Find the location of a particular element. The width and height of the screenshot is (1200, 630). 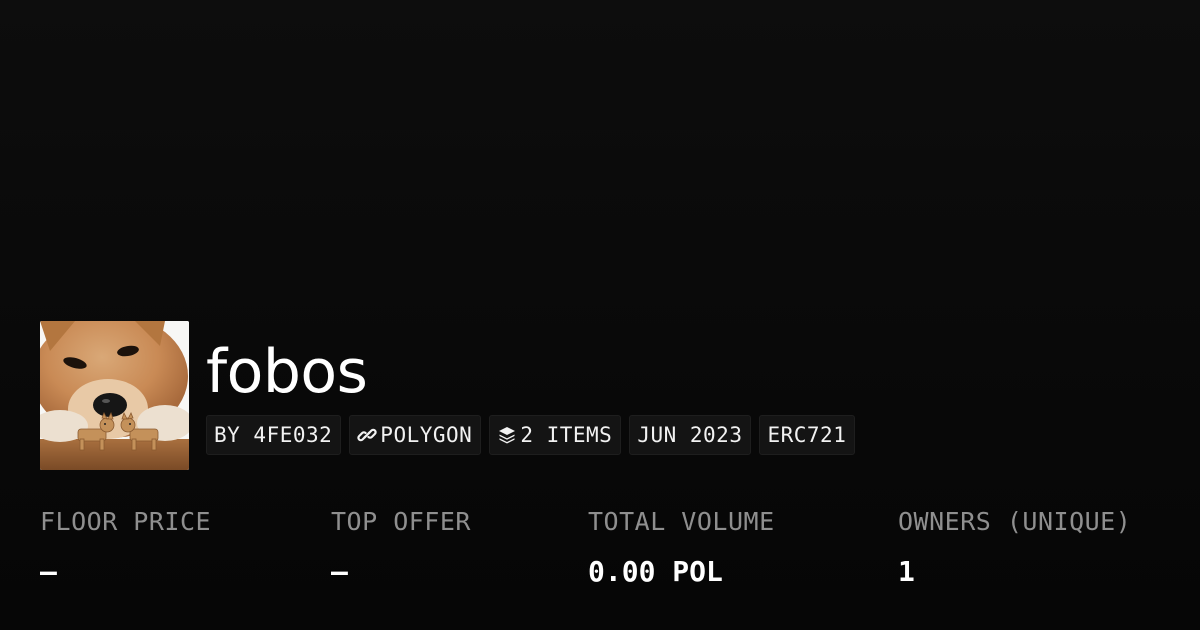

token-standard-chip: ERC721 is located at coordinates (807, 435).